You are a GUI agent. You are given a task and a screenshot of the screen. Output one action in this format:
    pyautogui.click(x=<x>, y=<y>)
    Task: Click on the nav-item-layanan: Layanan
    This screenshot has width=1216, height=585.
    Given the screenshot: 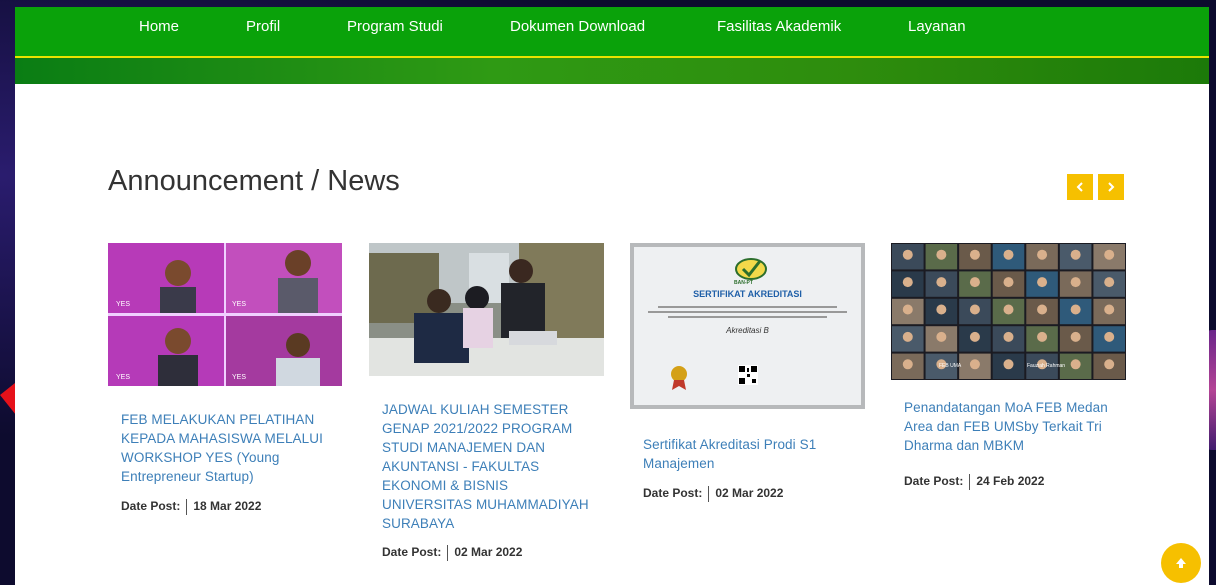 What is the action you would take?
    pyautogui.click(x=937, y=31)
    